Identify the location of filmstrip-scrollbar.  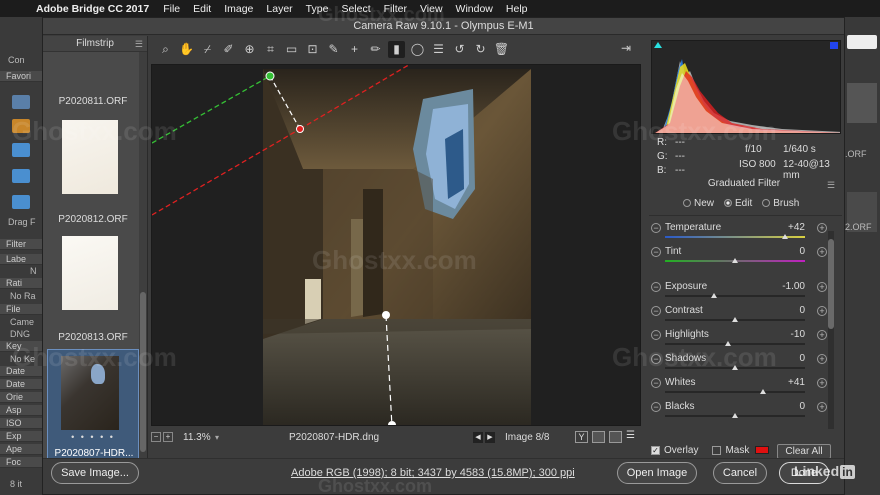
(143, 257).